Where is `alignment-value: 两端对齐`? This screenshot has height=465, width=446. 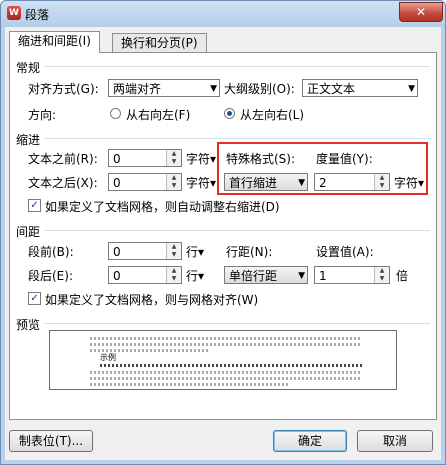
alignment-value: 两端对齐 is located at coordinates (137, 89).